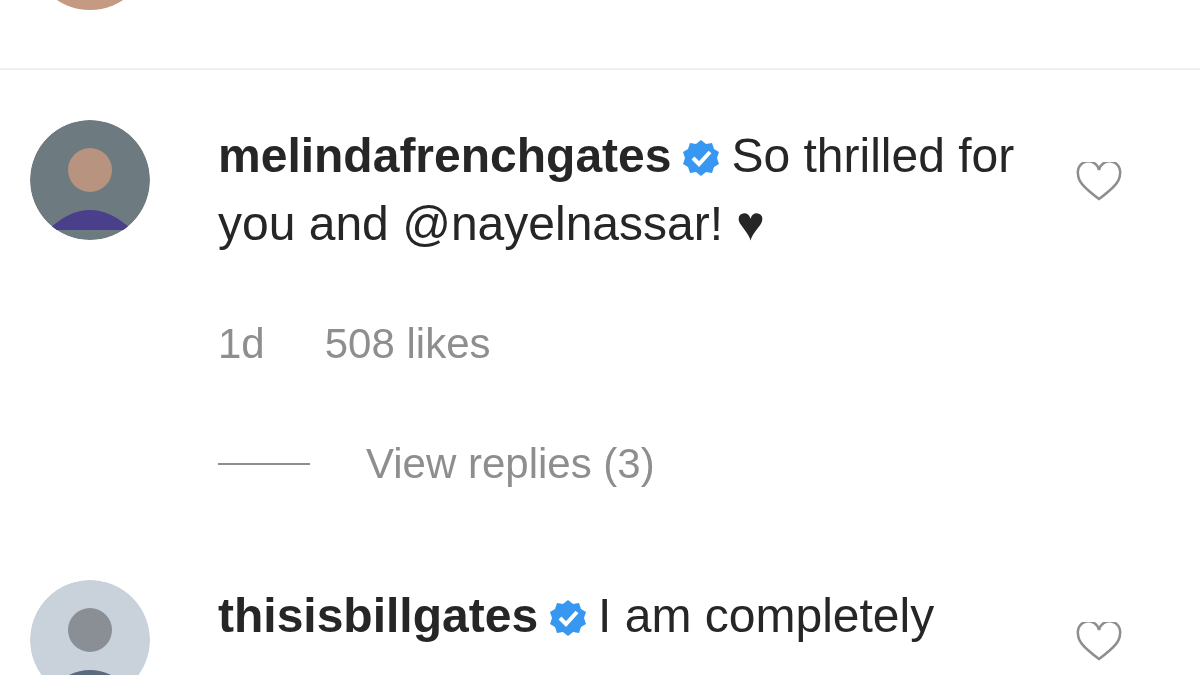  I want to click on username-link: melindafrenchgates, so click(445, 155).